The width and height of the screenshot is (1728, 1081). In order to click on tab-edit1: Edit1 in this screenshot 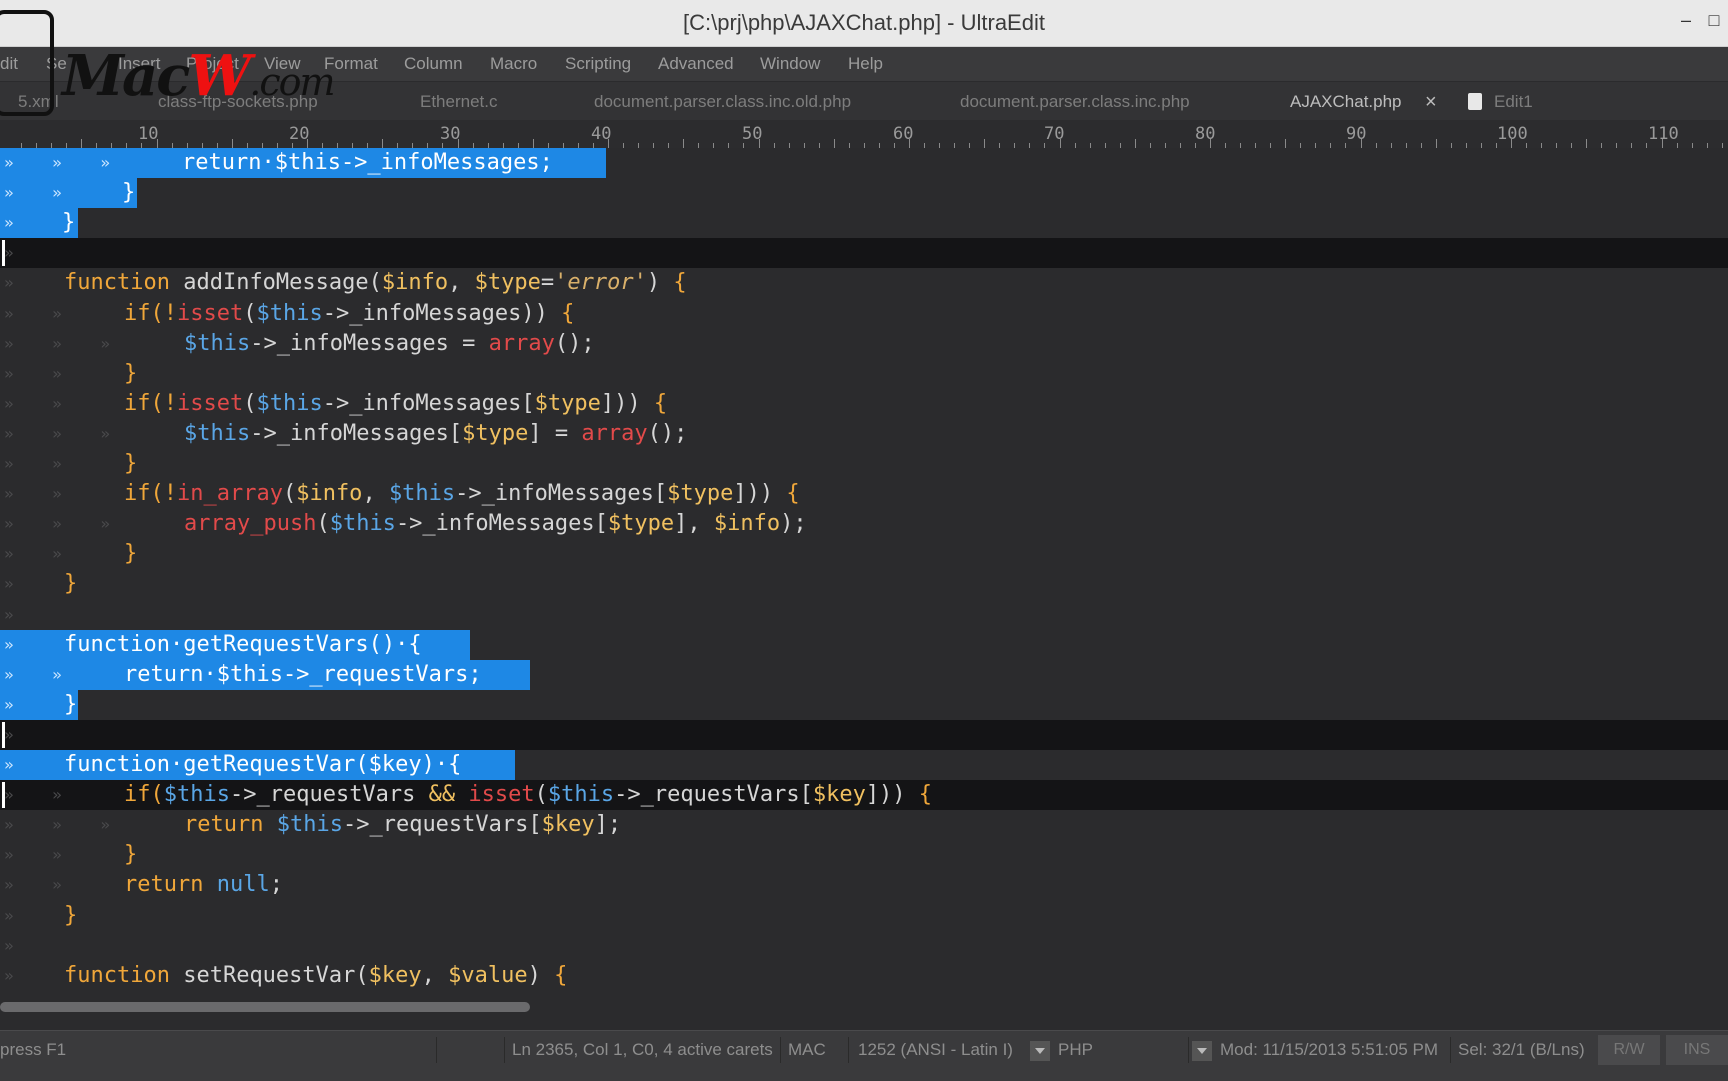, I will do `click(1513, 101)`.